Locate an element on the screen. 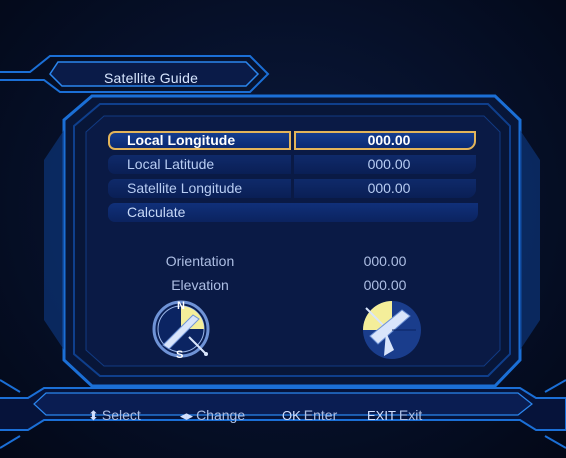 The width and height of the screenshot is (566, 458). satellite-longitude-value: 000.00 is located at coordinates (385, 188).